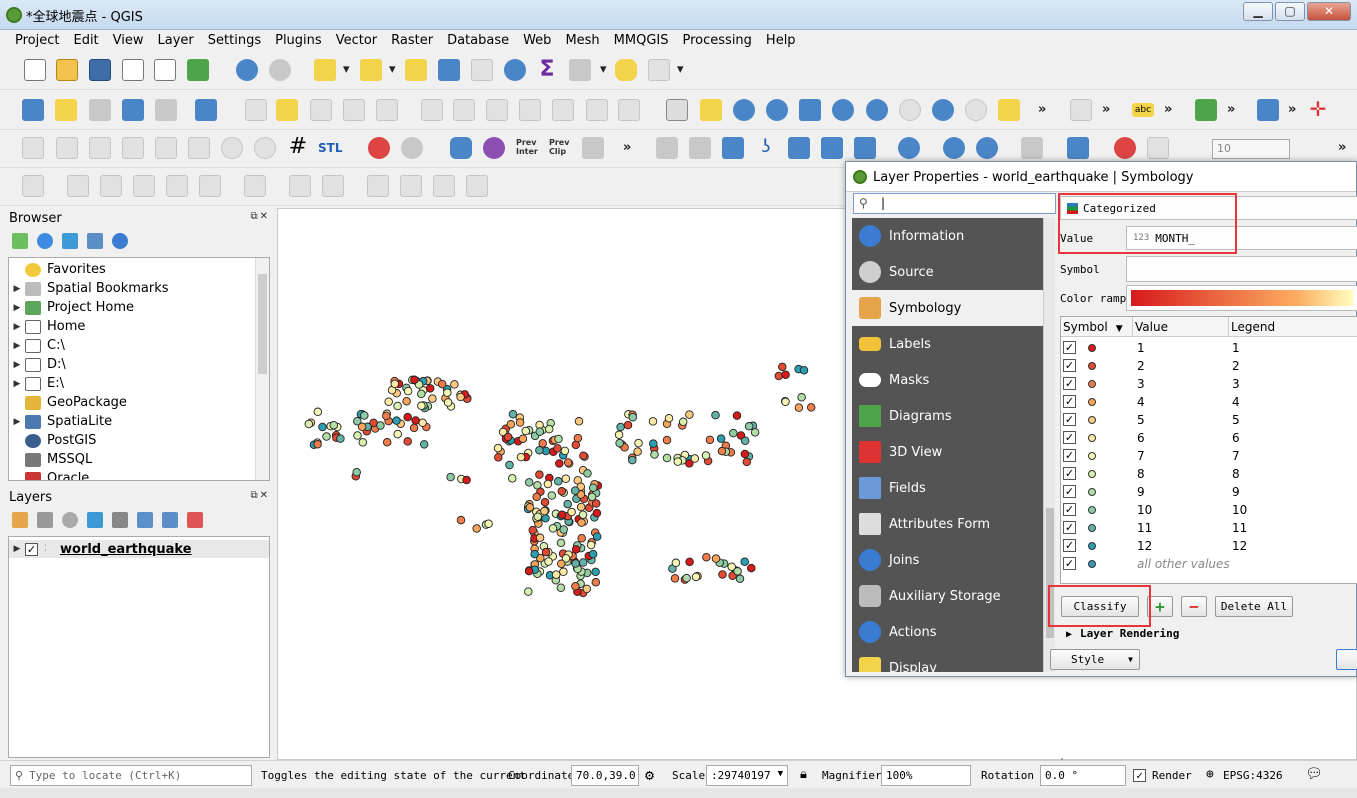 The height and width of the screenshot is (798, 1357). I want to click on add-delimited-text-icon, so click(166, 110).